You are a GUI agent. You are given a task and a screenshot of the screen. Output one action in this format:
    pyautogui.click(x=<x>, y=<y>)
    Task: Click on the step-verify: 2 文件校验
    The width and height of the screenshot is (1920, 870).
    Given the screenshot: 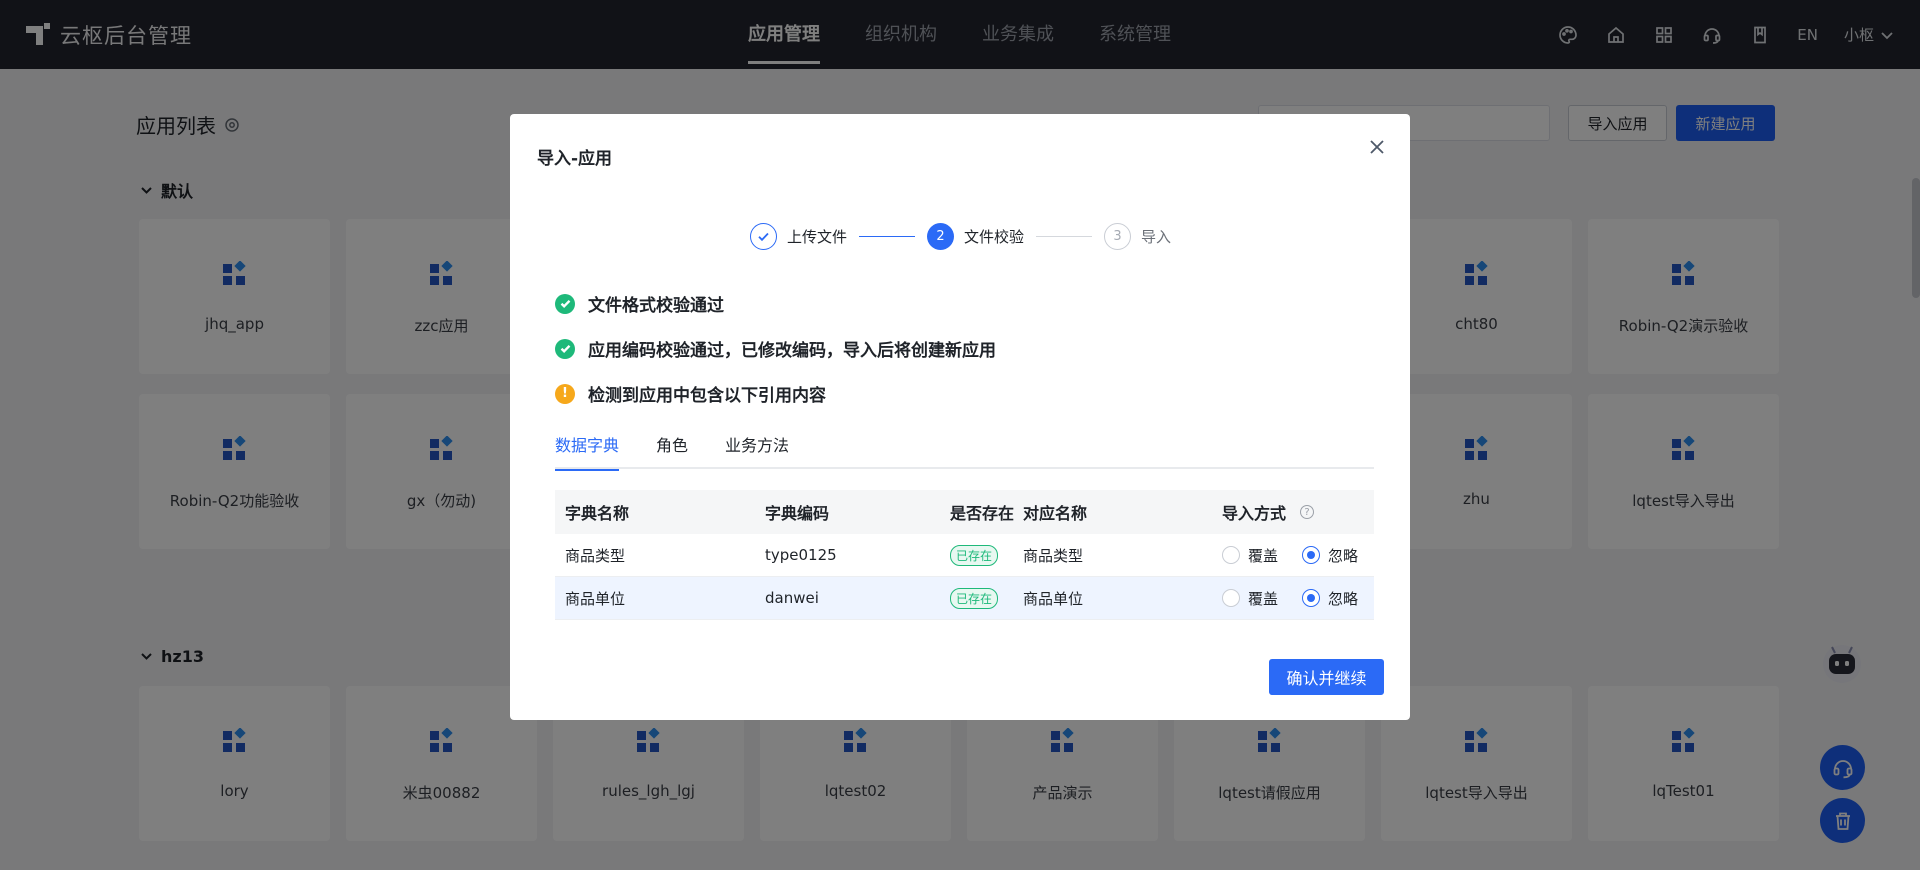 What is the action you would take?
    pyautogui.click(x=976, y=236)
    